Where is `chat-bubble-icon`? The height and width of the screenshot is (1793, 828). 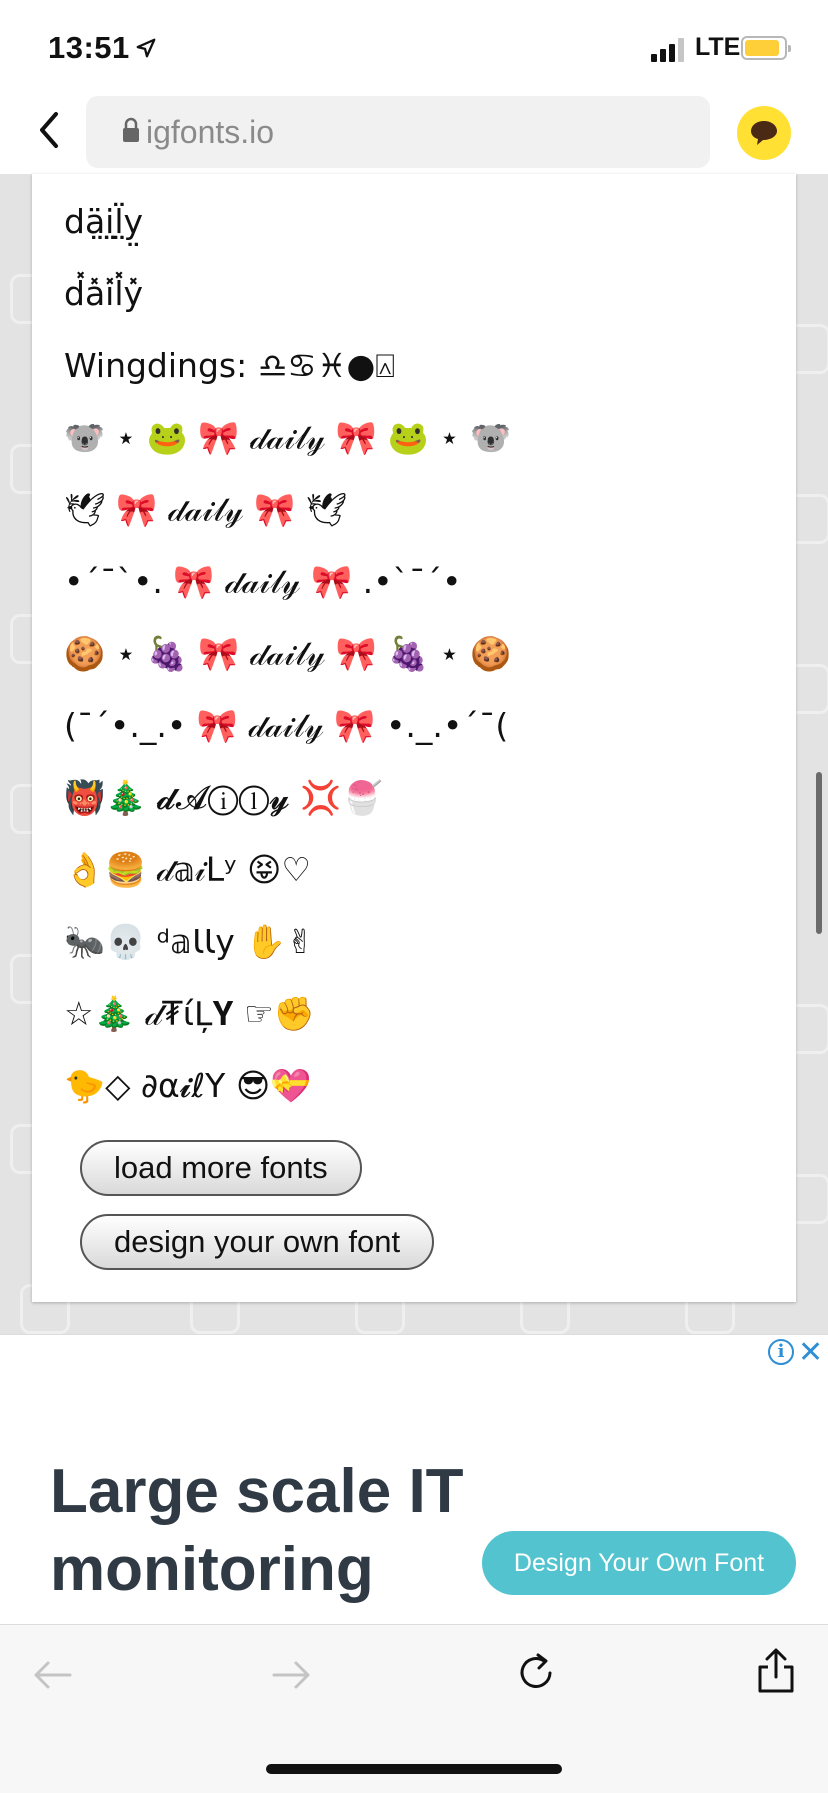 chat-bubble-icon is located at coordinates (764, 133).